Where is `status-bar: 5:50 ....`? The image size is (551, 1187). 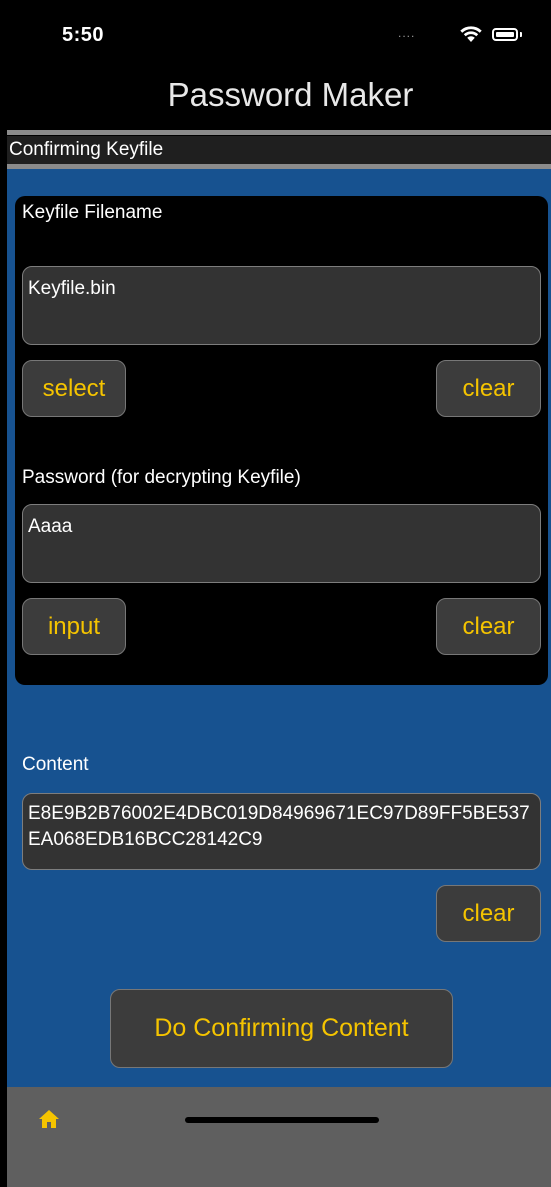 status-bar: 5:50 .... is located at coordinates (275, 35).